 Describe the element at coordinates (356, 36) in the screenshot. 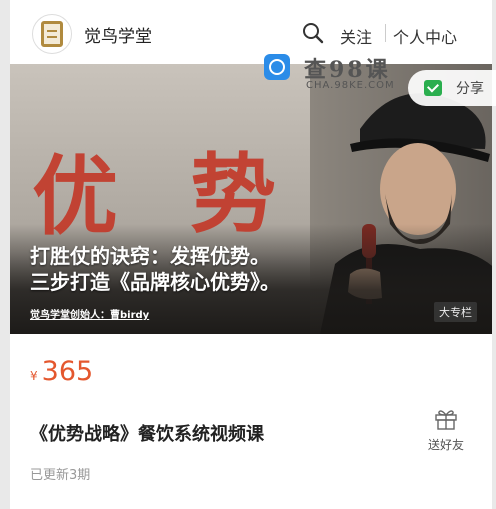

I see `follow-button: 关注` at that location.